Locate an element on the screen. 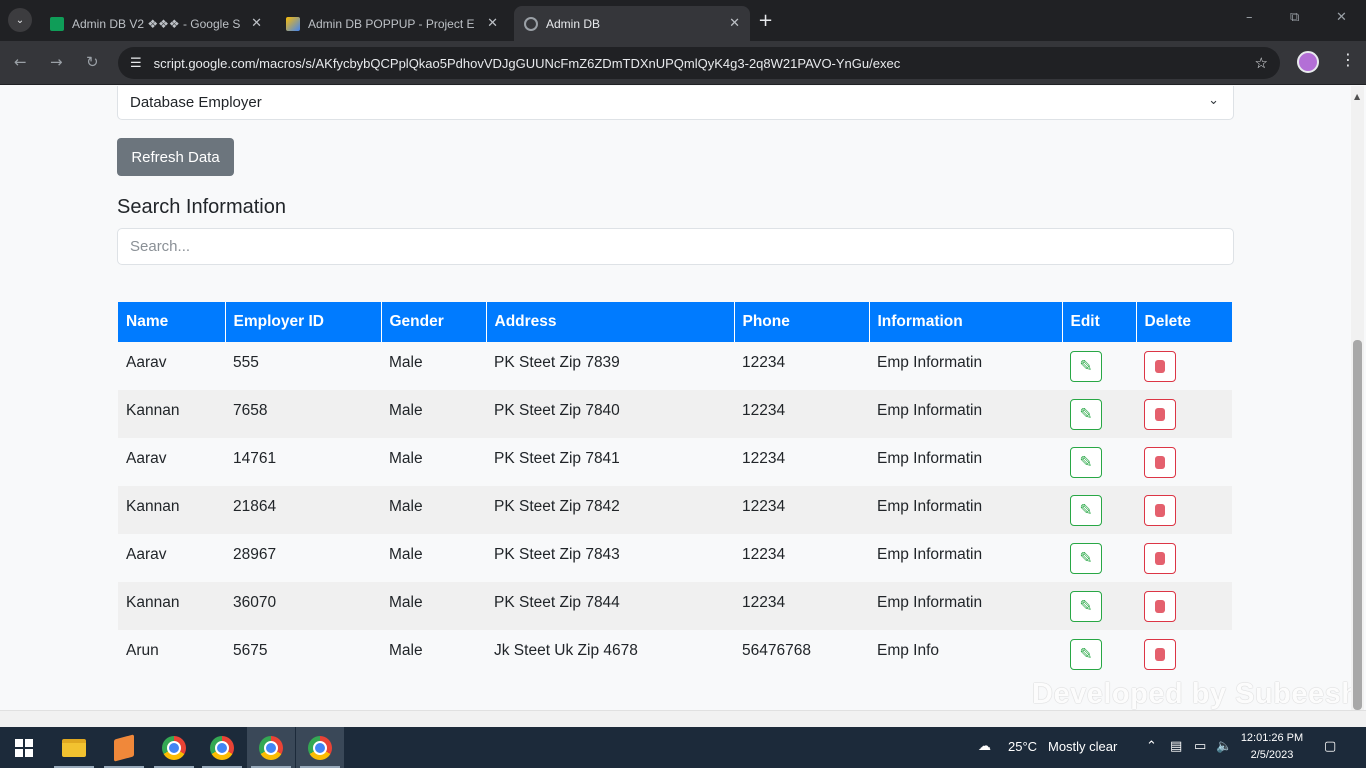  database-select: Database Employer ⌄ is located at coordinates (675, 103).